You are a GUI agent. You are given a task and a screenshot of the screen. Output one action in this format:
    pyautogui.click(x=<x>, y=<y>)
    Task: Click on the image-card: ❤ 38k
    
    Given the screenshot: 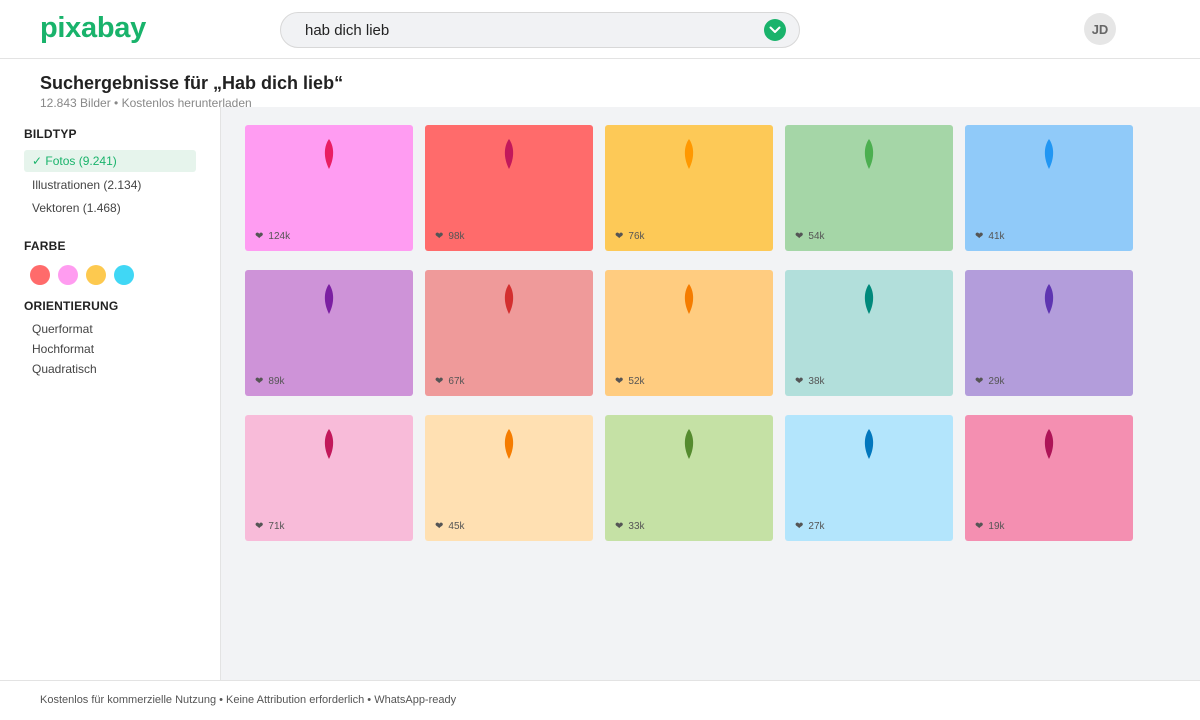 What is the action you would take?
    pyautogui.click(x=869, y=333)
    